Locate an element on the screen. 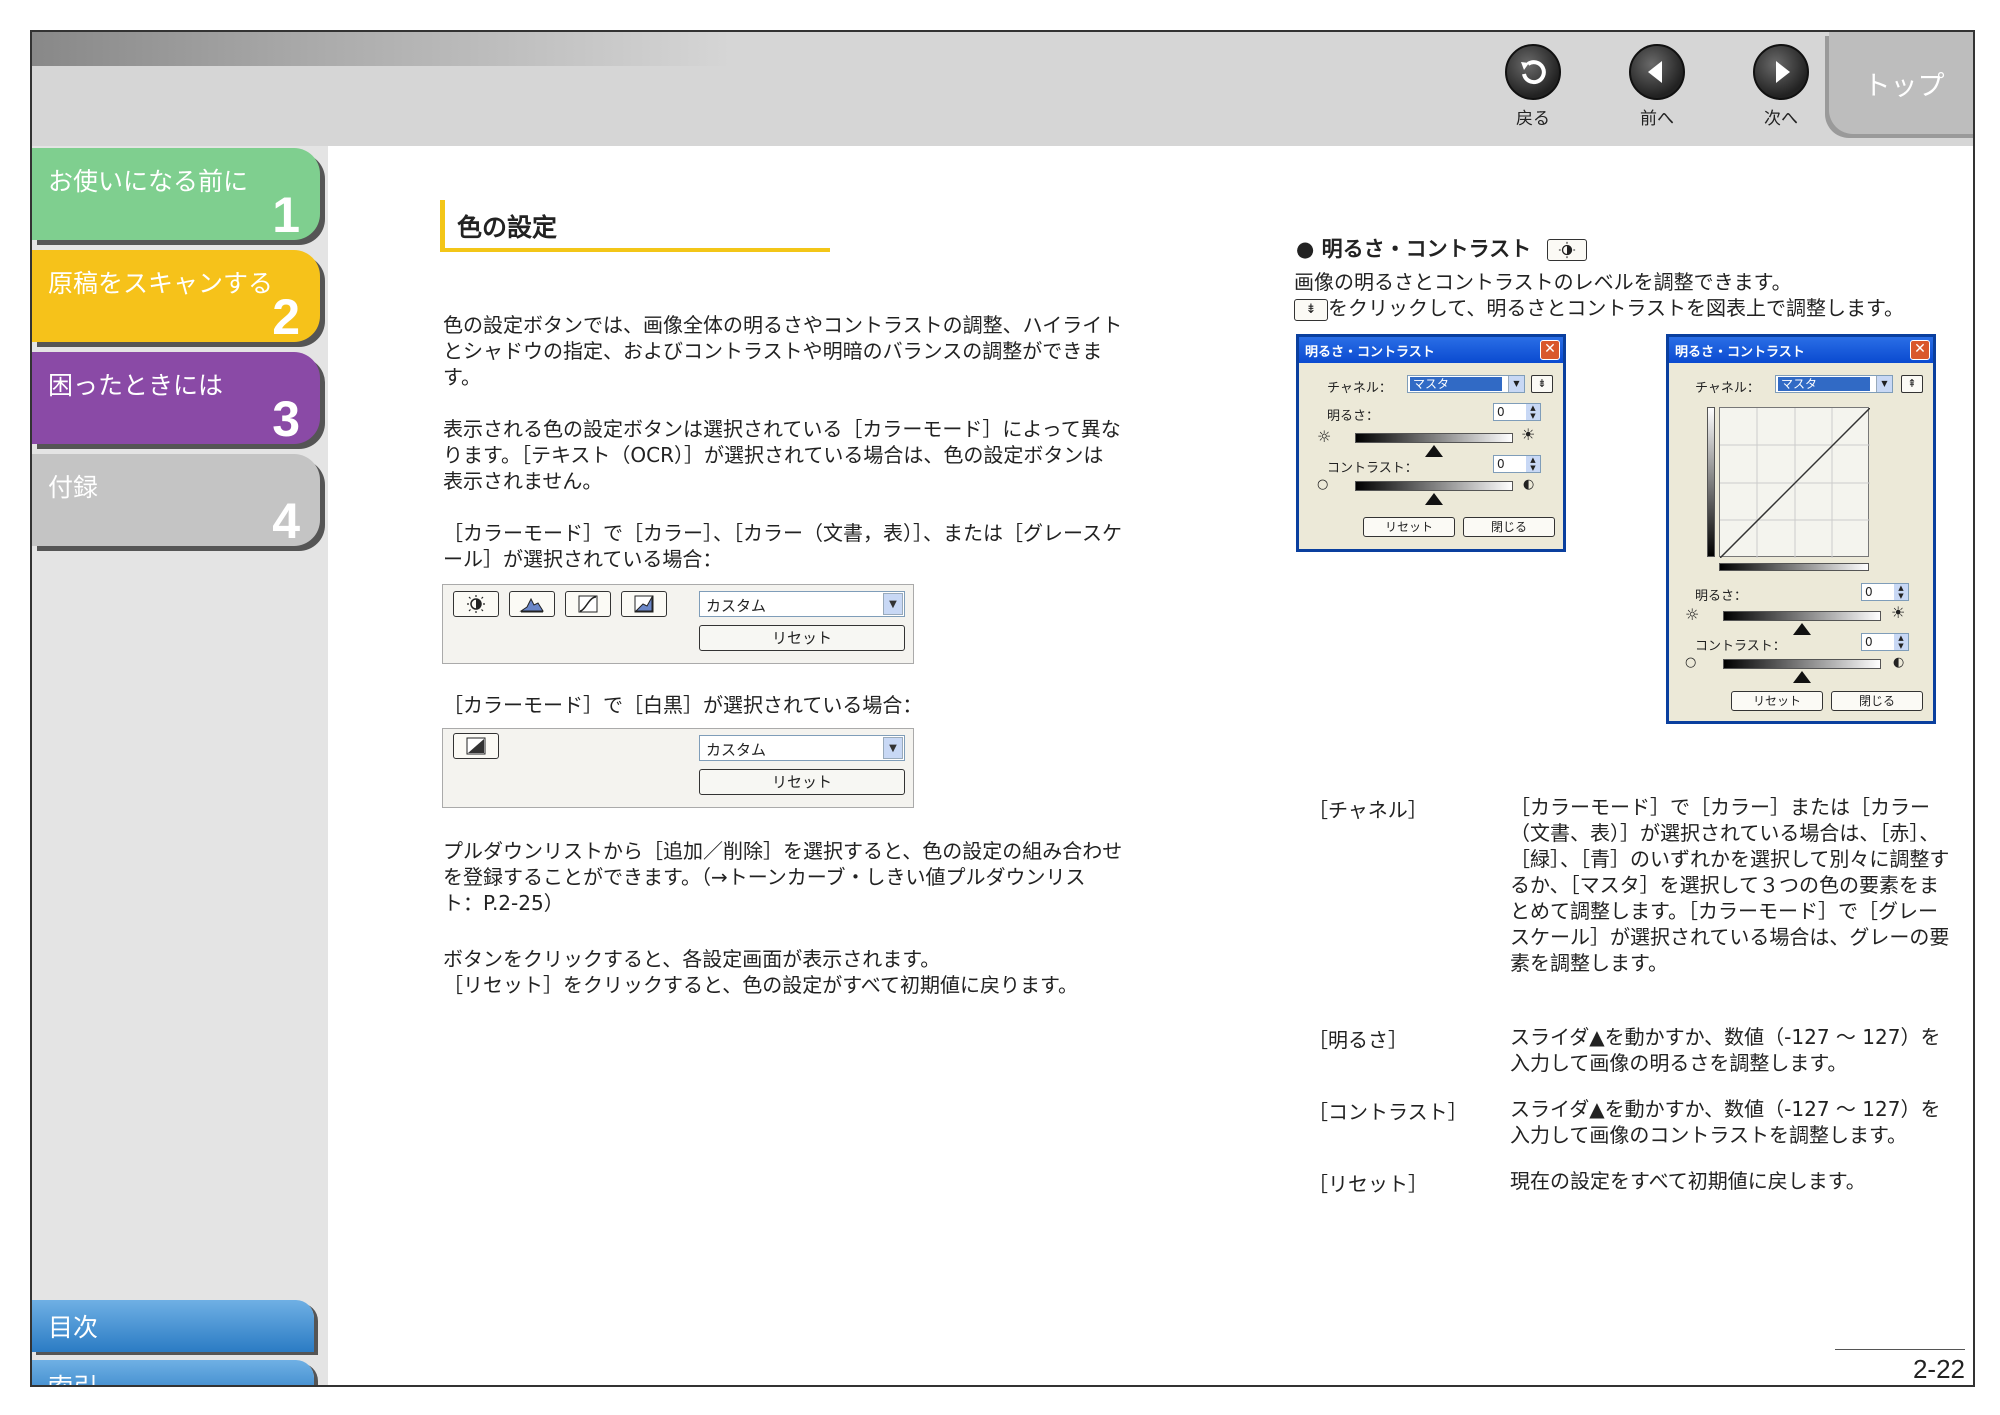  back-label: 戻る is located at coordinates (1533, 119).